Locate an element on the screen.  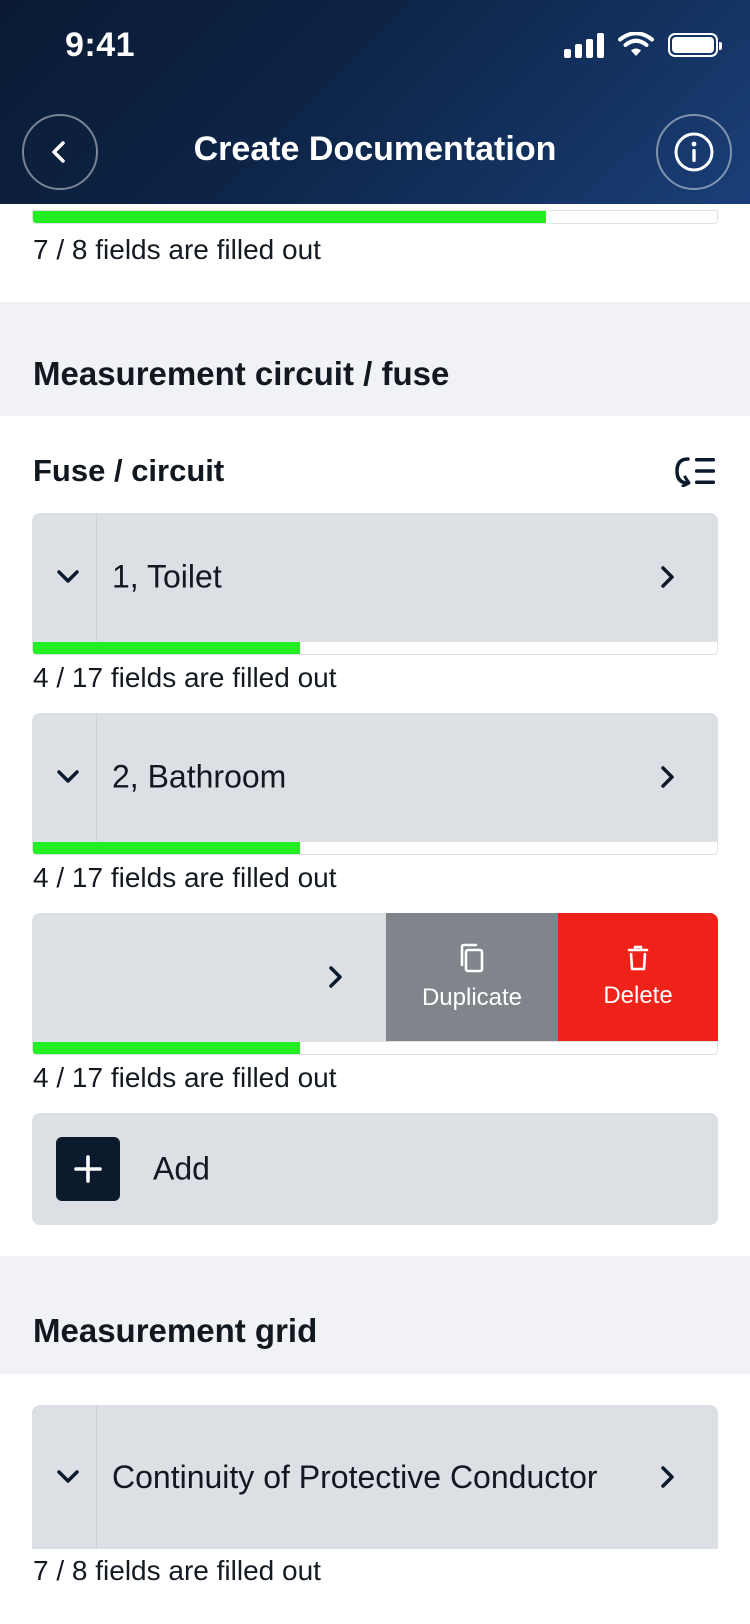
copy-icon is located at coordinates (472, 958).